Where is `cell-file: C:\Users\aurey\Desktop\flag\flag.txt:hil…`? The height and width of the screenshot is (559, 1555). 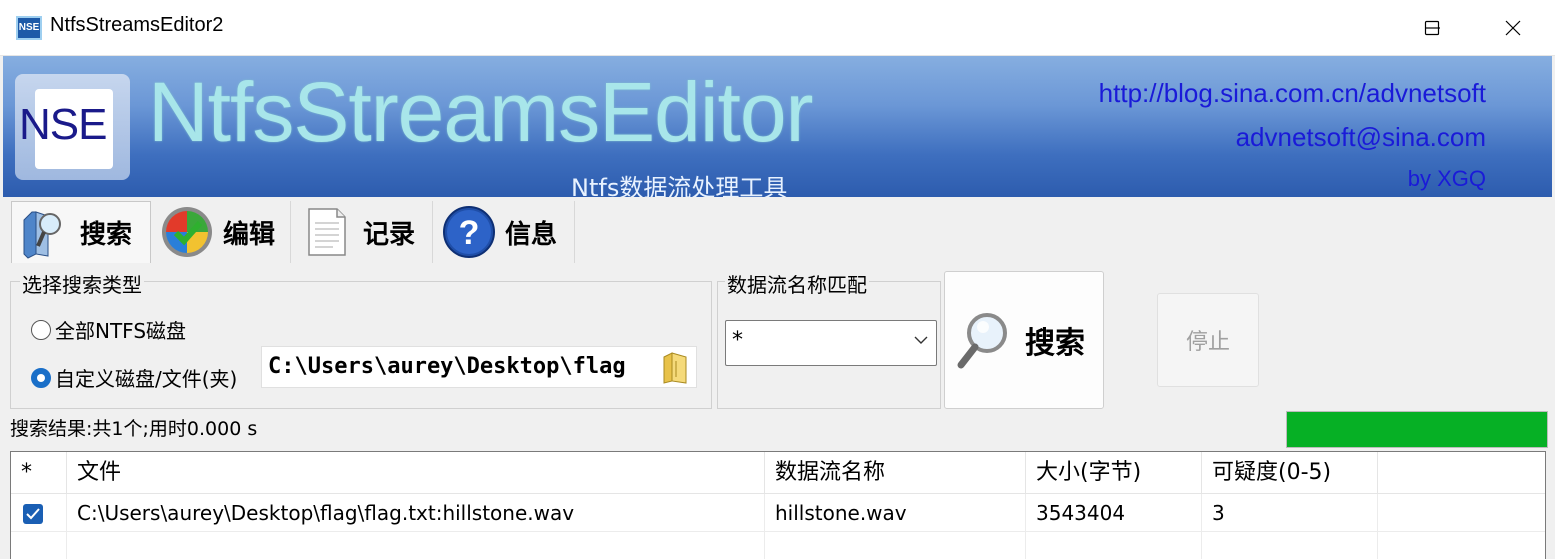 cell-file: C:\Users\aurey\Desktop\flag\flag.txt:hil… is located at coordinates (416, 513).